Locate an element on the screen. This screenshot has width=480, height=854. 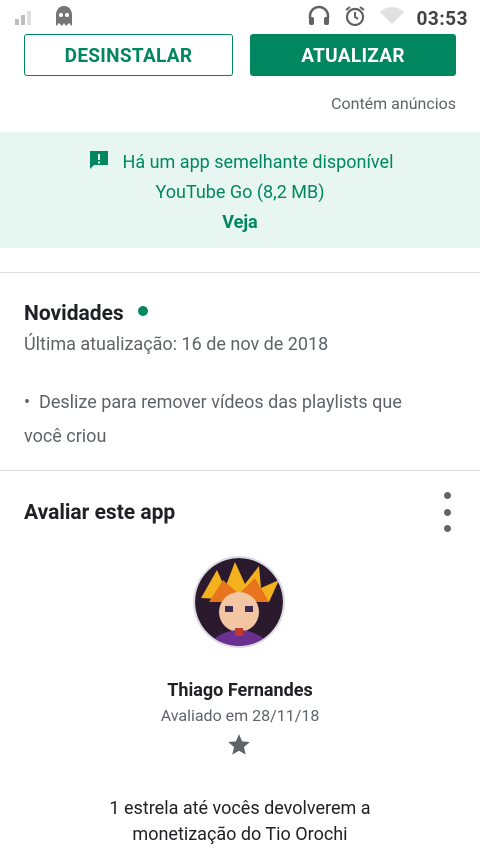
star-icon is located at coordinates (239, 745).